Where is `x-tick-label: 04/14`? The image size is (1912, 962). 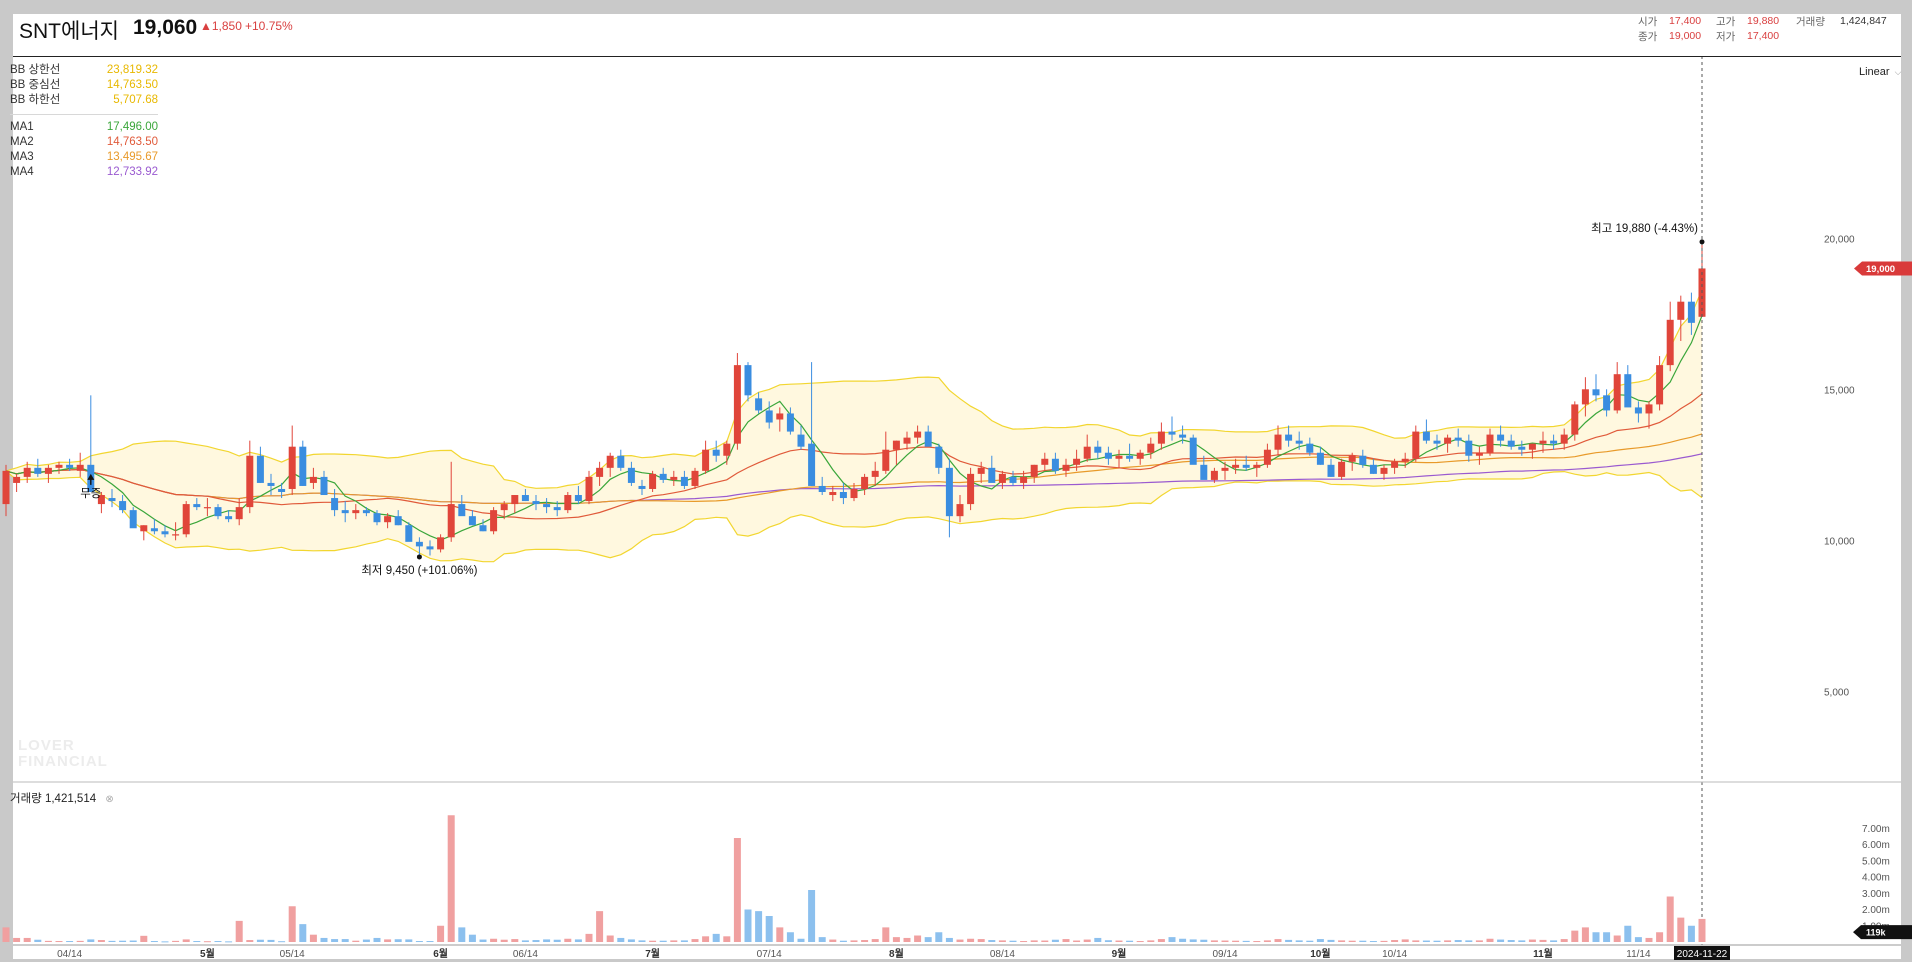 x-tick-label: 04/14 is located at coordinates (69, 954).